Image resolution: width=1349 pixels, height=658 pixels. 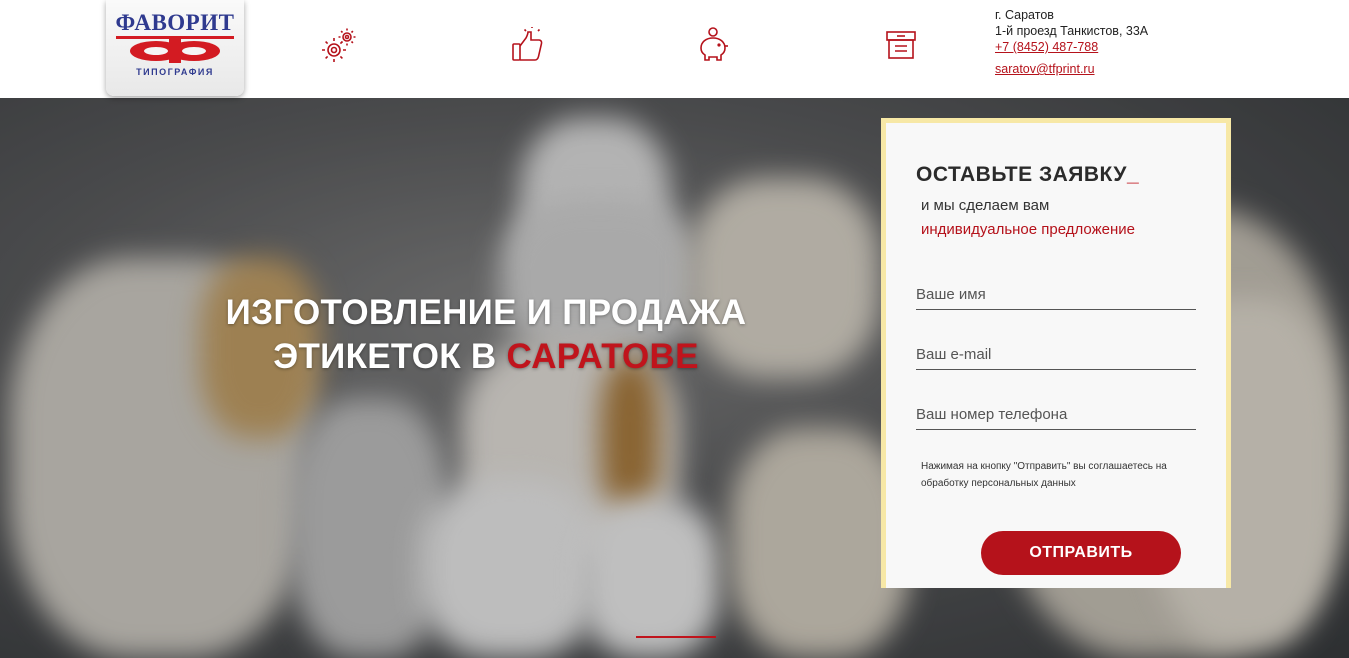 I want to click on submit-button: ОТПРАВИТЬ, so click(x=1081, y=553).